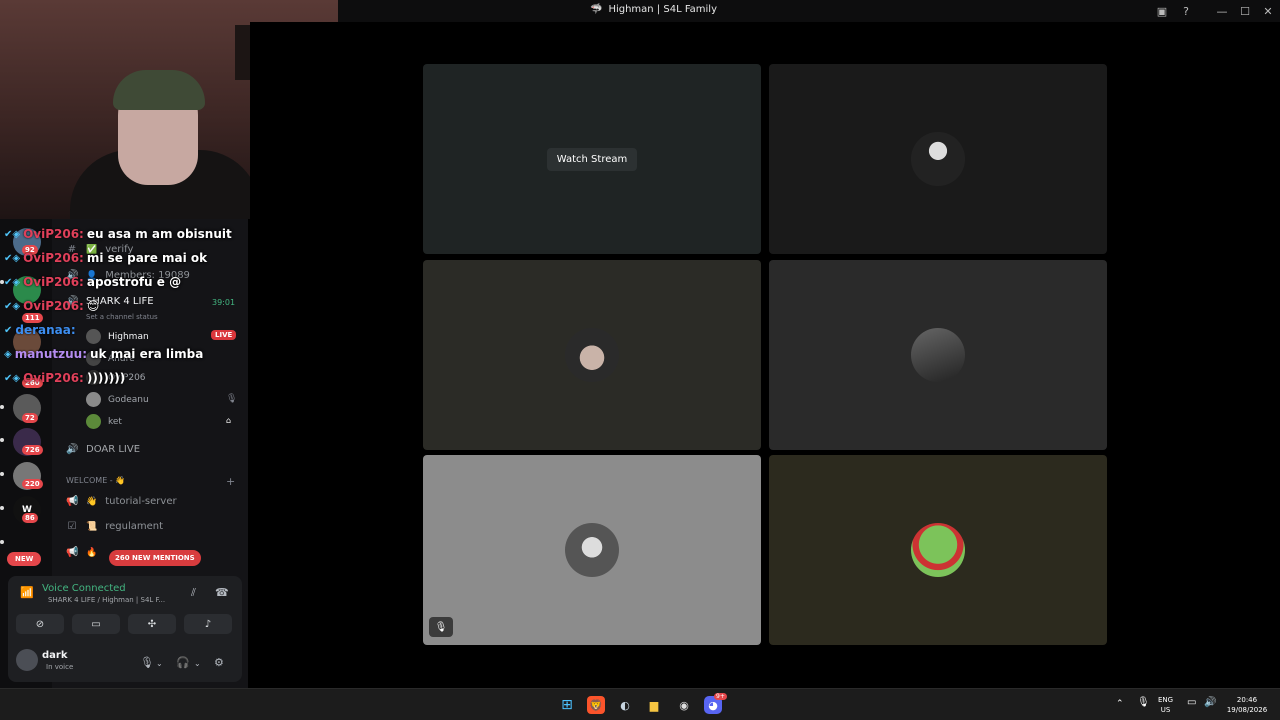 The height and width of the screenshot is (720, 1280). Describe the element at coordinates (147, 354) in the screenshot. I see `chat-text: uk mai era limba` at that location.